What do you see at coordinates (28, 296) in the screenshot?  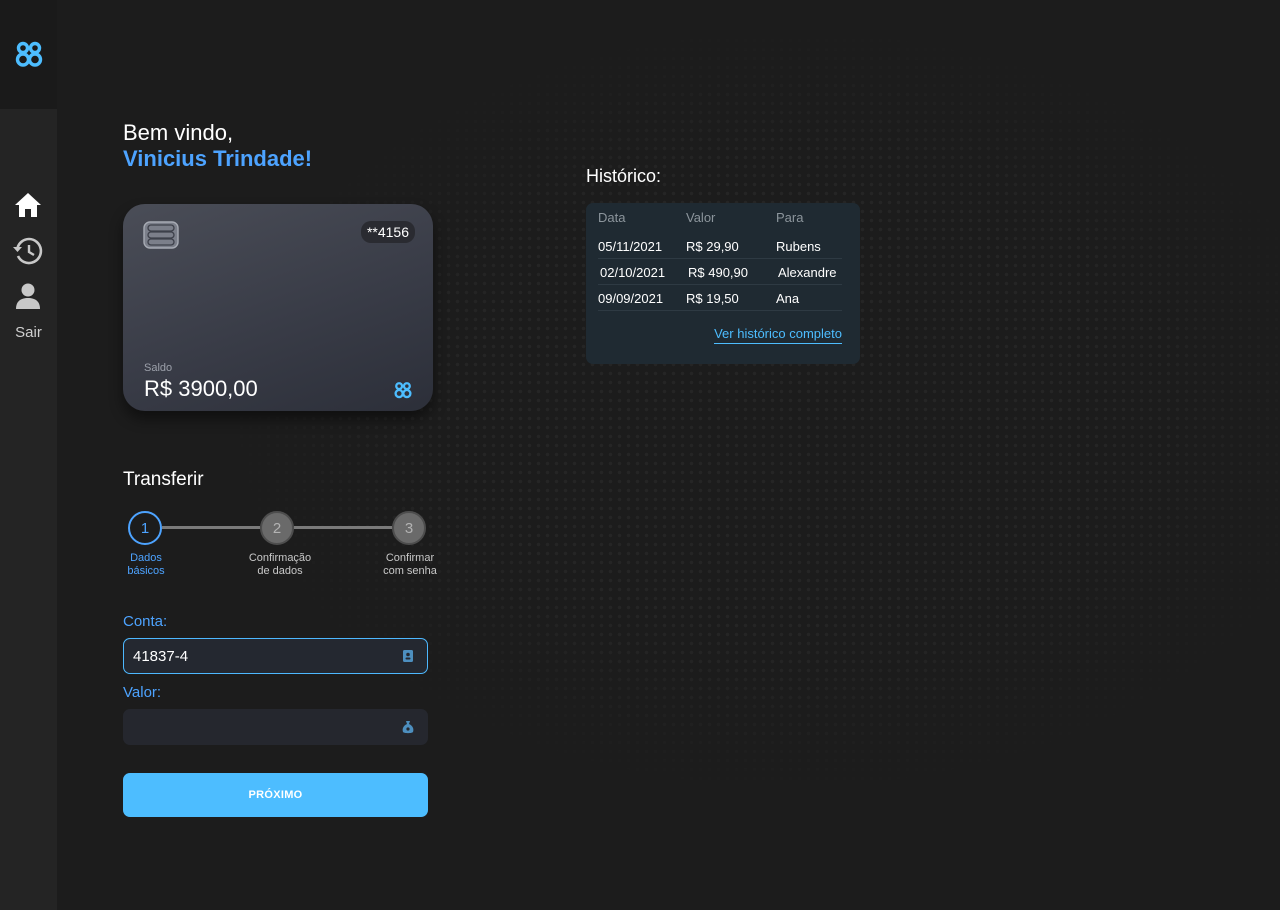 I see `user-icon` at bounding box center [28, 296].